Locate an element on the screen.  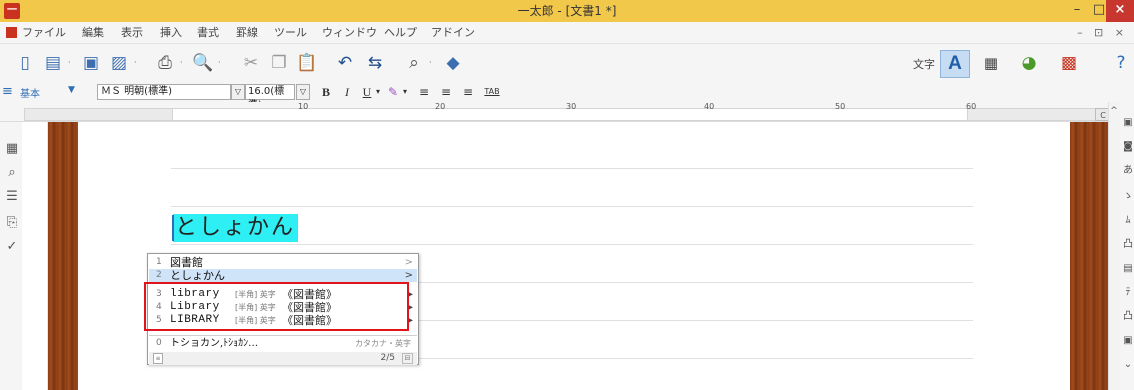
jump-button: ◆ is located at coordinates (453, 63).